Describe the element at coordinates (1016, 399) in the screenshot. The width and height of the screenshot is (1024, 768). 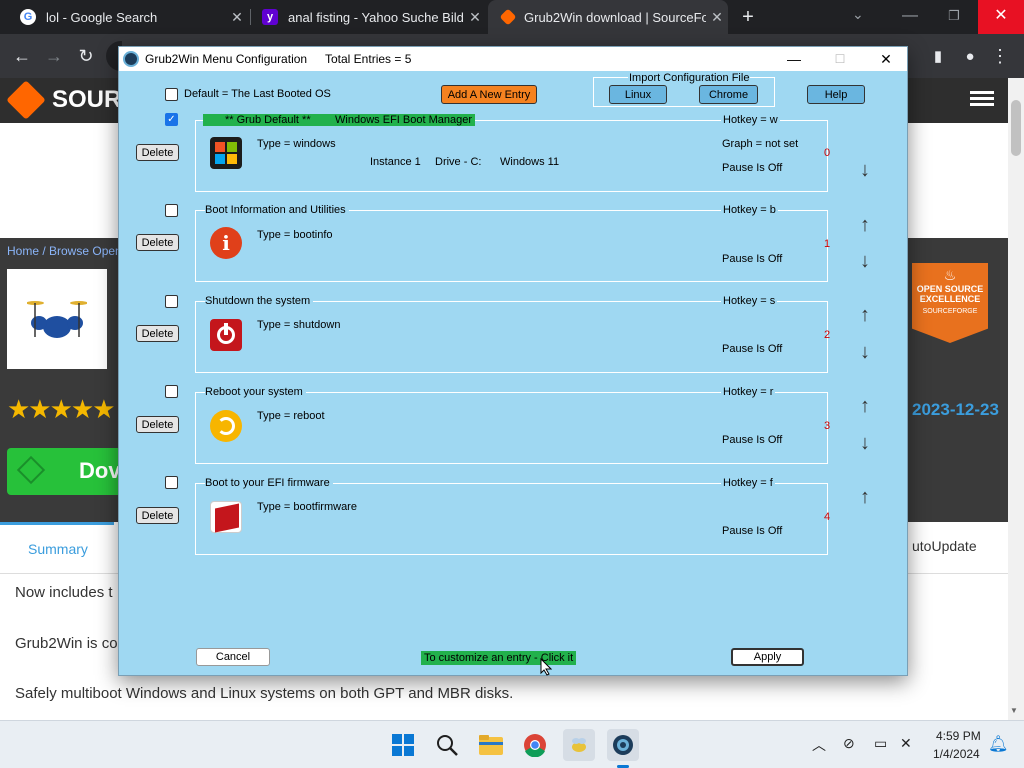
I see `page-scrollbar: ▼` at that location.